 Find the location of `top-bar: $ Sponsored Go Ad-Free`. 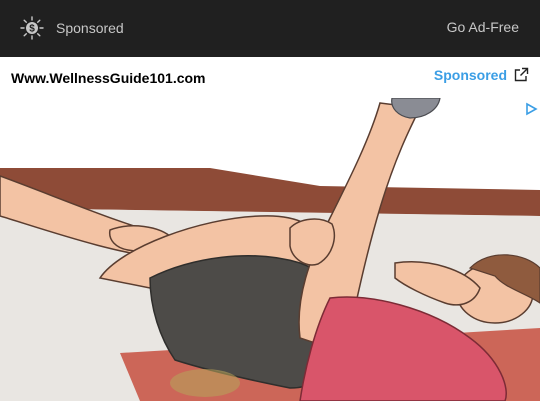

top-bar: $ Sponsored Go Ad-Free is located at coordinates (270, 28).